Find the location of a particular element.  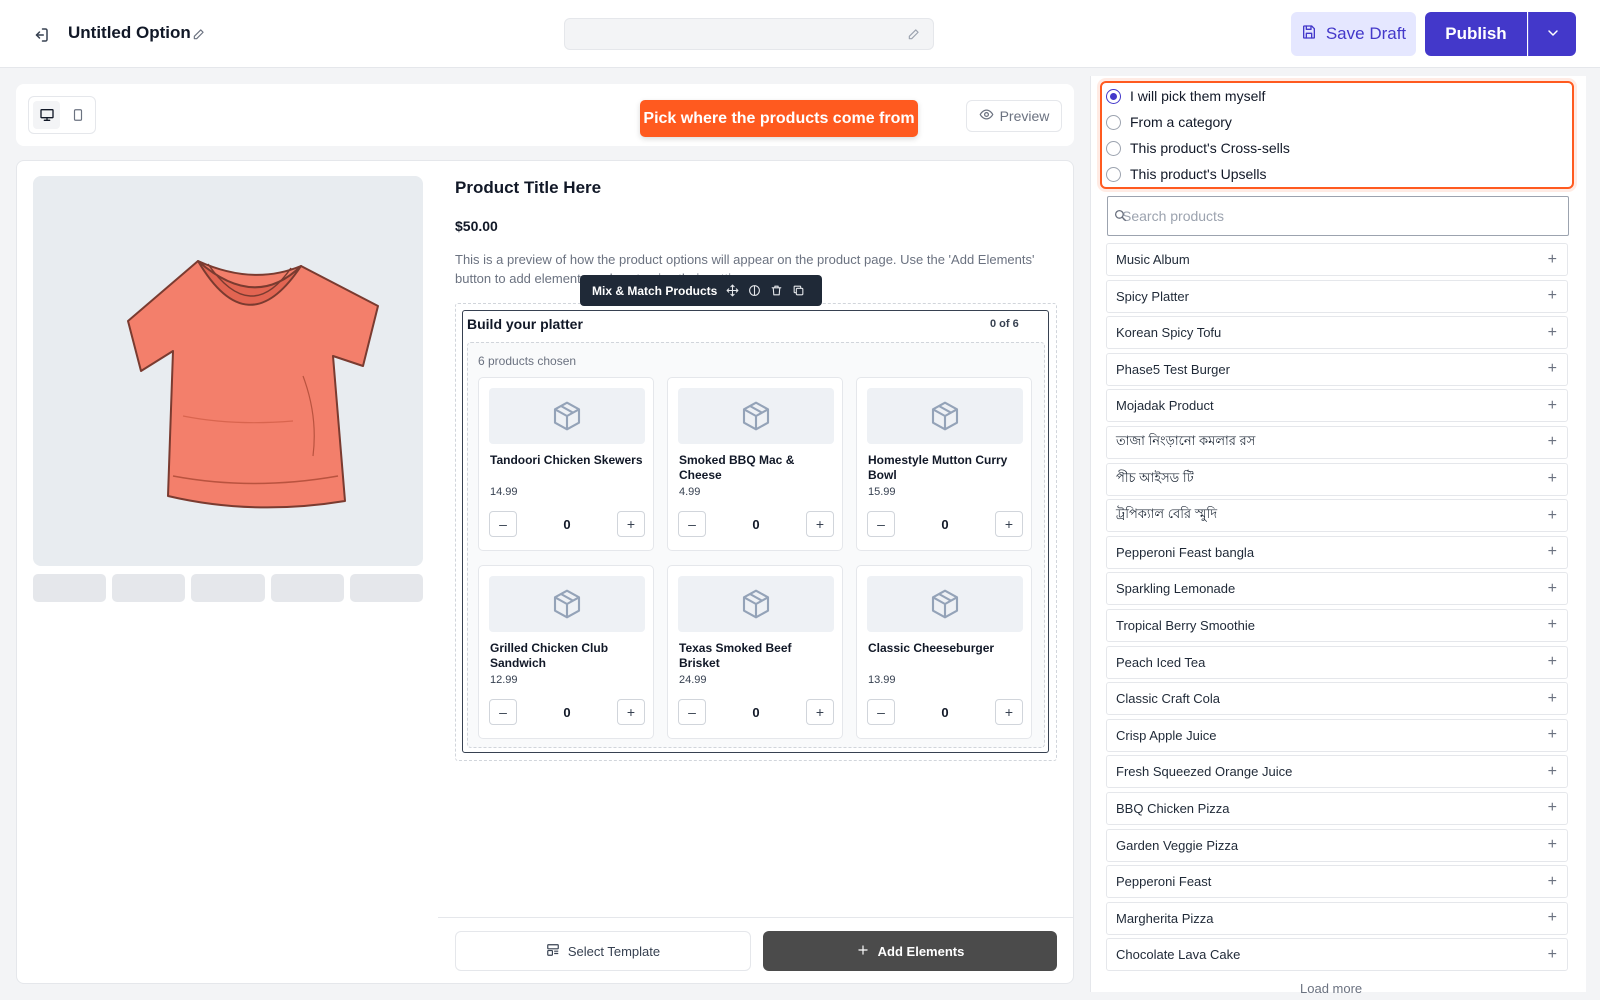

product-card-name: Classic Cheeseburger is located at coordinates (931, 648).